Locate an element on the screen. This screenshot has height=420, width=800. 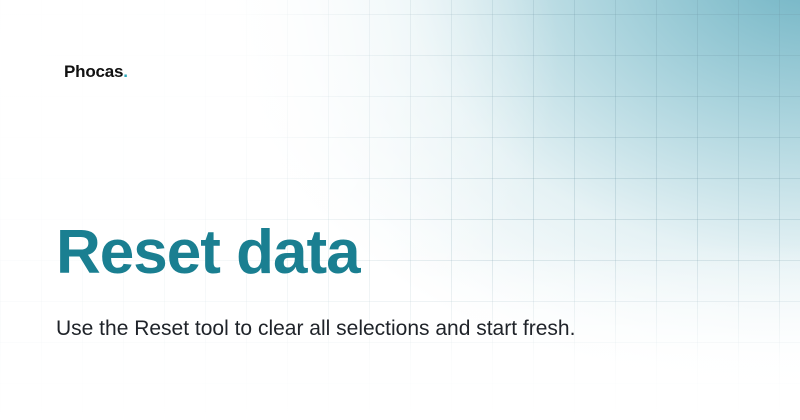
page-title: Reset data is located at coordinates (208, 252).